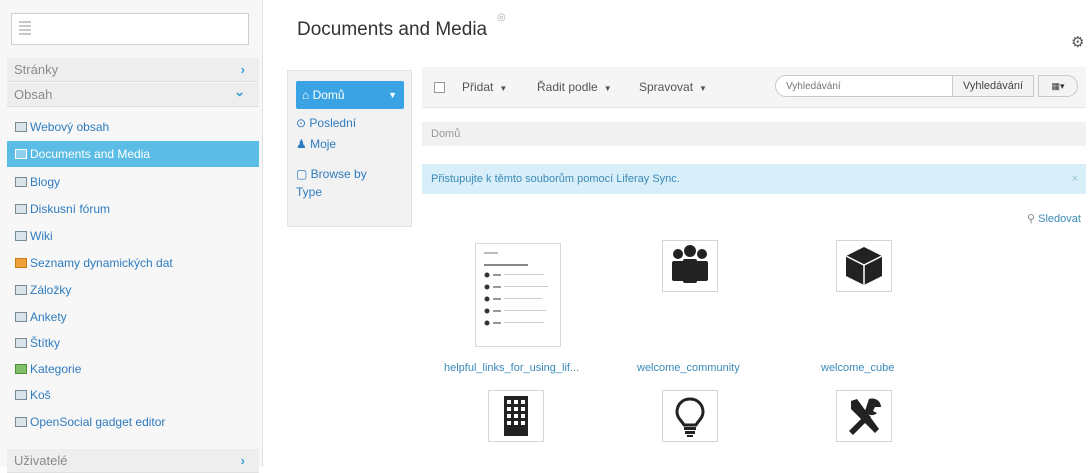 This screenshot has height=473, width=1092. I want to click on nav-recent: ⊙ Poslední, so click(326, 123).